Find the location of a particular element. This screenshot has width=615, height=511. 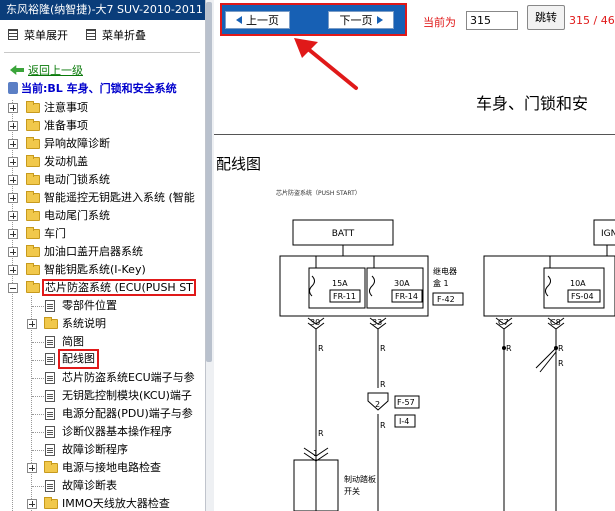

collapse-menu-button: 菜单折叠 is located at coordinates (116, 36).